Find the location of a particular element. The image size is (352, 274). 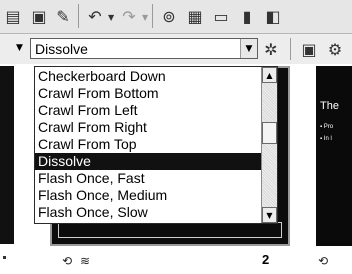

animation-icon: ≋ is located at coordinates (85, 261).